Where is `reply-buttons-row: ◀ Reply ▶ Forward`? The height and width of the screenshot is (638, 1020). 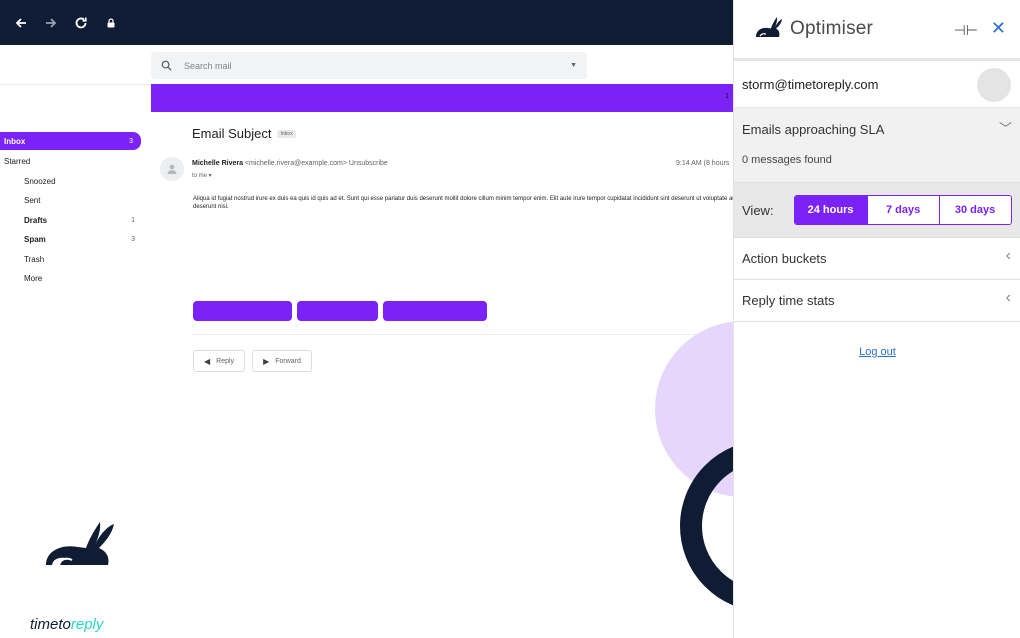 reply-buttons-row: ◀ Reply ▶ Forward is located at coordinates (256, 361).